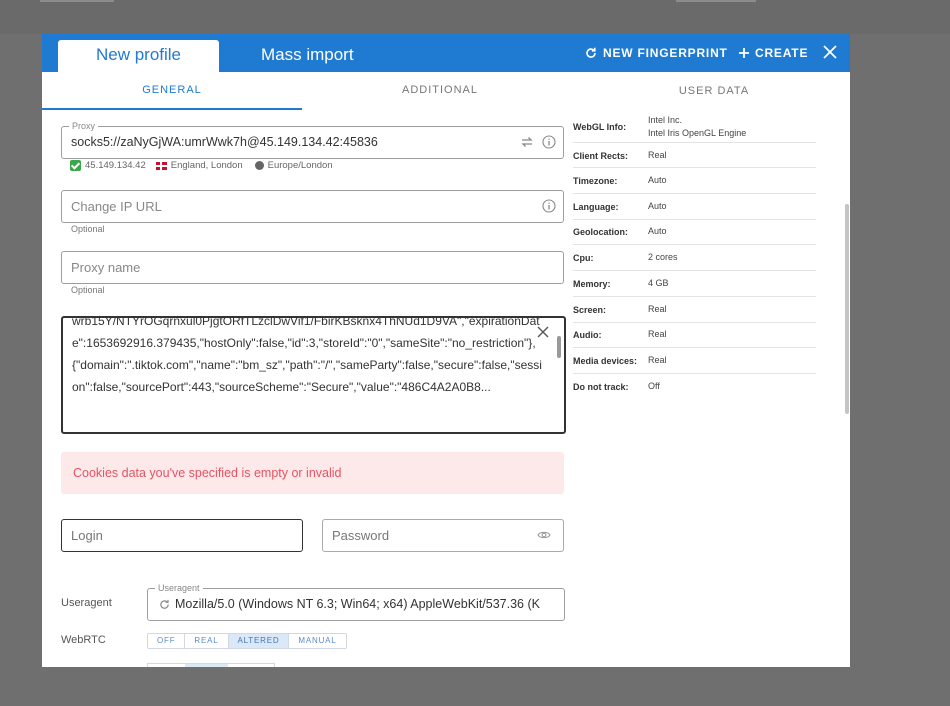 This screenshot has height=706, width=950. I want to click on password-input: Password, so click(443, 535).